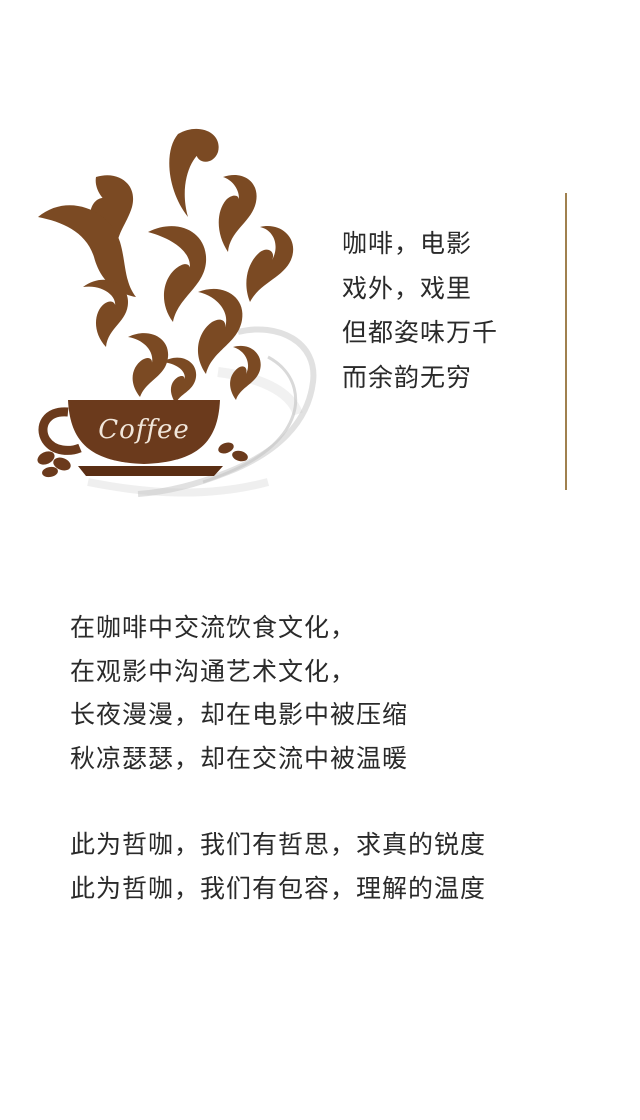 This screenshot has width=640, height=1120. I want to click on text-line: 在观影中沟通艺术文化，, so click(213, 671).